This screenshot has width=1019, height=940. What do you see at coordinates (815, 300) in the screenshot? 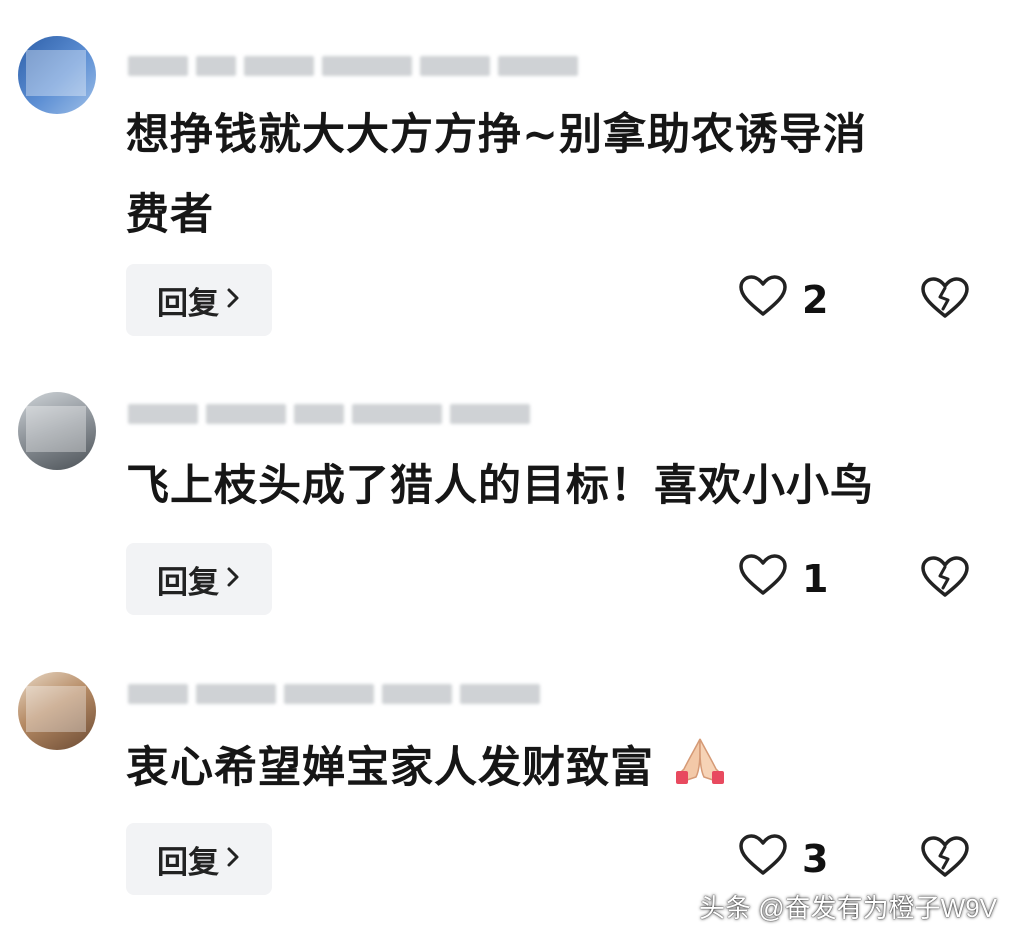
I see `like-count: 2` at bounding box center [815, 300].